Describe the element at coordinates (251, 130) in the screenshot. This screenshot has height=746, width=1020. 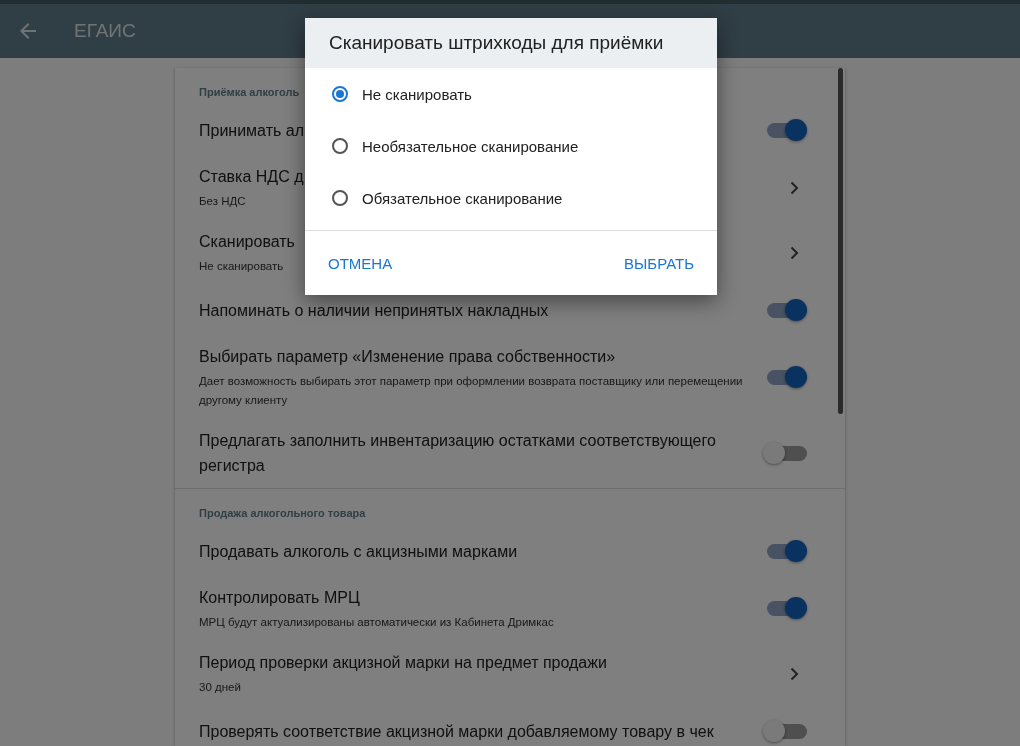
I see `setting-label: Принимать ал` at that location.